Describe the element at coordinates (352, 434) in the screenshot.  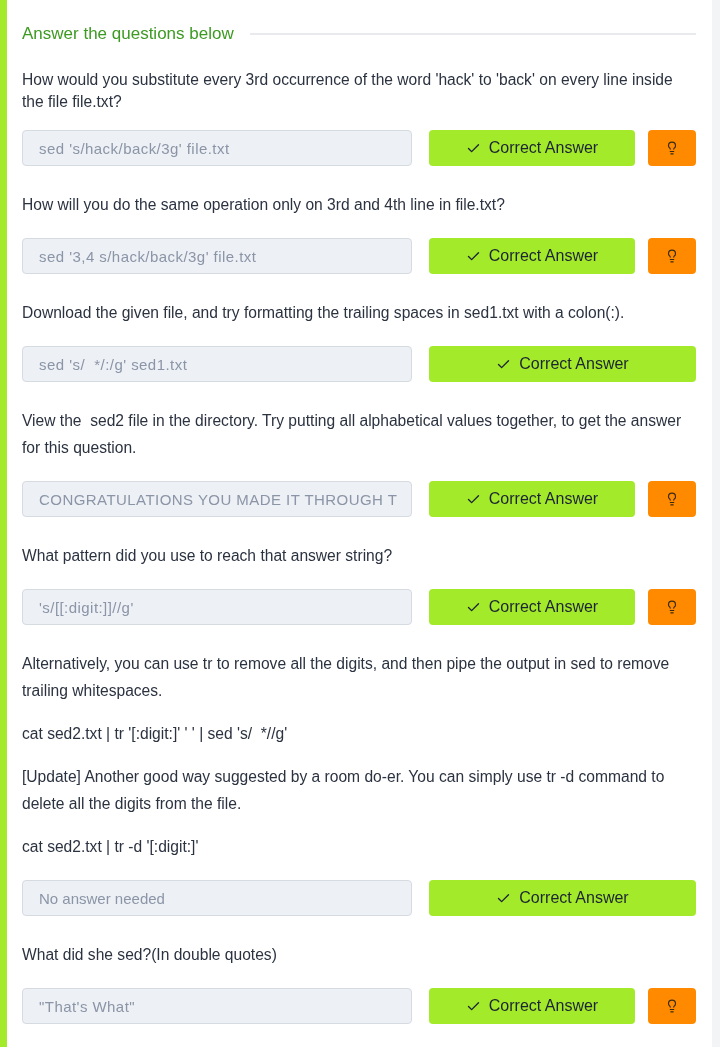
I see `question-text: View the sed2 file in the directory. Try putting all alphabetical values together, to get the answer for this question.` at that location.